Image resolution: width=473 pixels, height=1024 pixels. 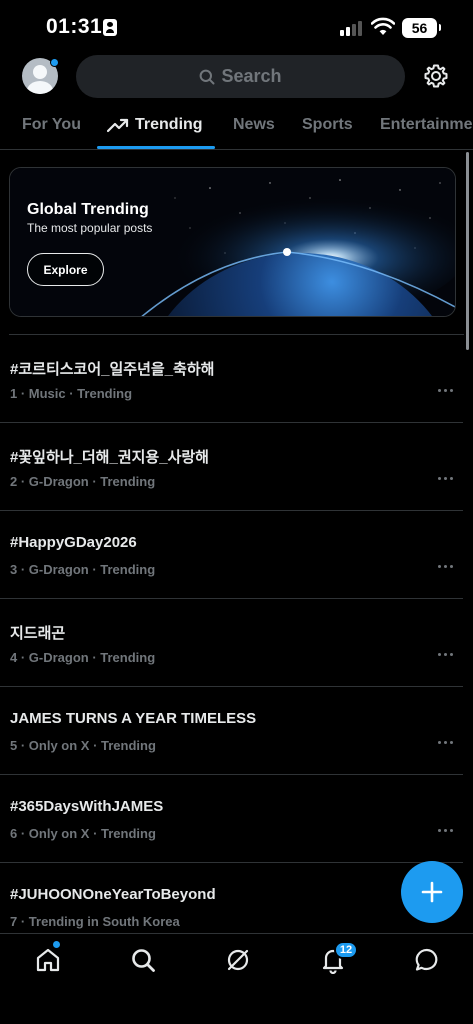 I want to click on trend-meta: 7 · Trending in South Korea, so click(x=95, y=921).